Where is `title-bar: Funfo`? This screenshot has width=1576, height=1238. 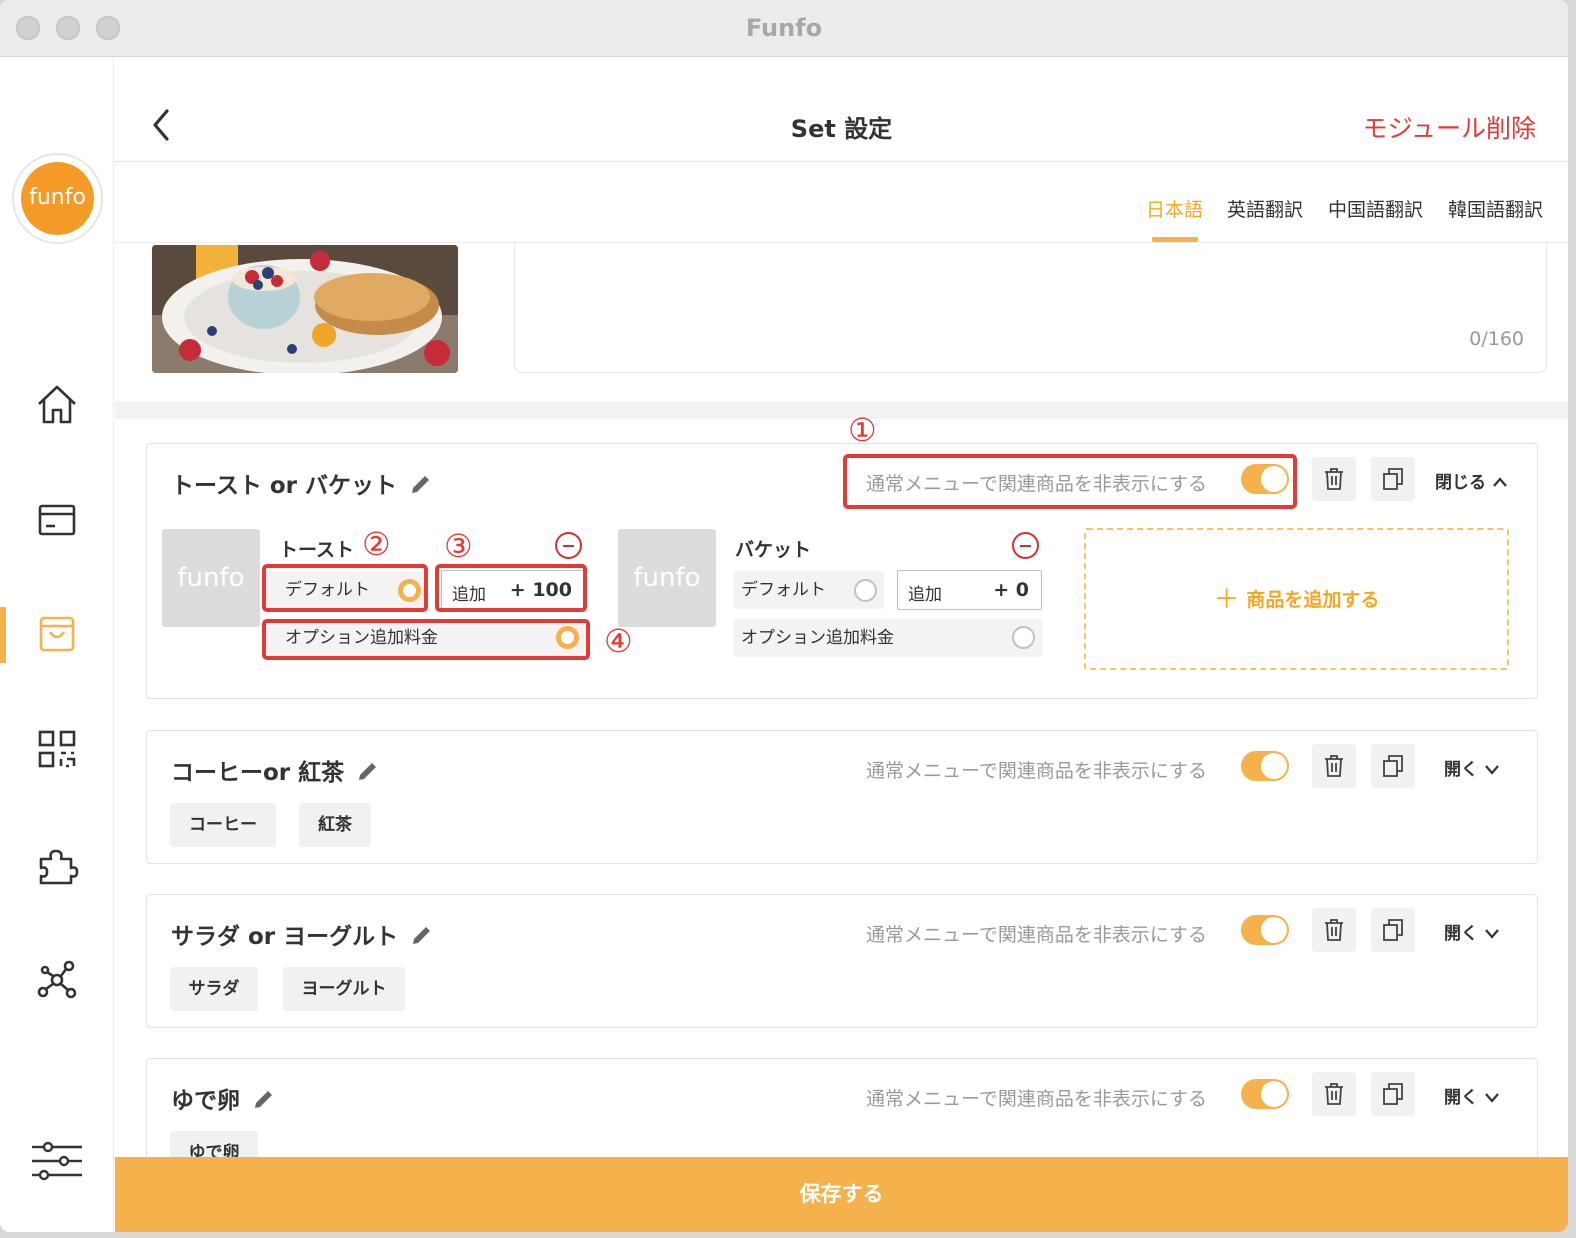
title-bar: Funfo is located at coordinates (784, 28).